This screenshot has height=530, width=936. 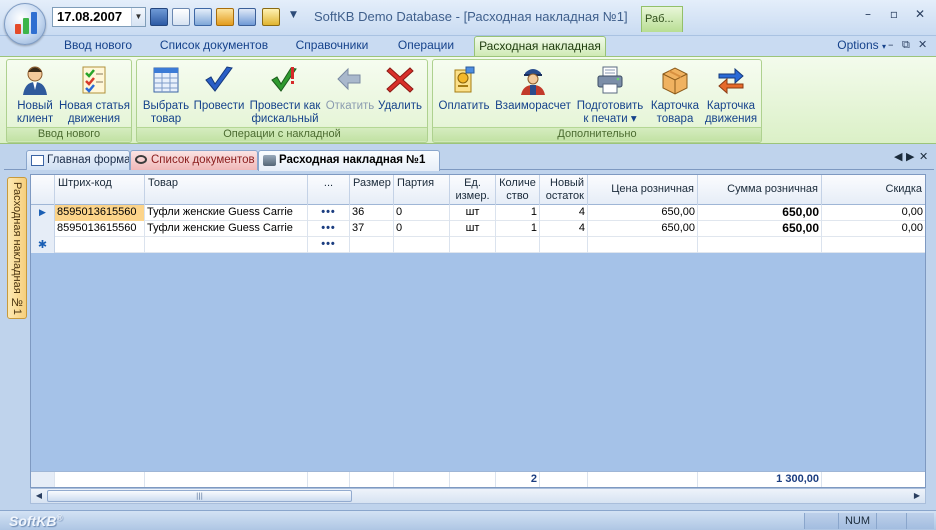 What do you see at coordinates (247, 17) in the screenshot?
I see `transfer-icon` at bounding box center [247, 17].